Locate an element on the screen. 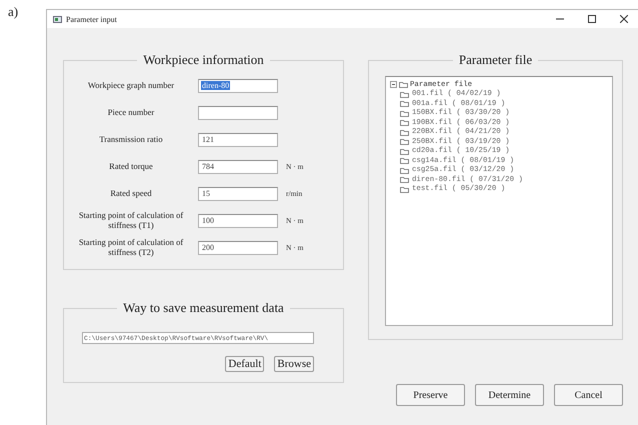  field-label: Rated torque is located at coordinates (131, 167).